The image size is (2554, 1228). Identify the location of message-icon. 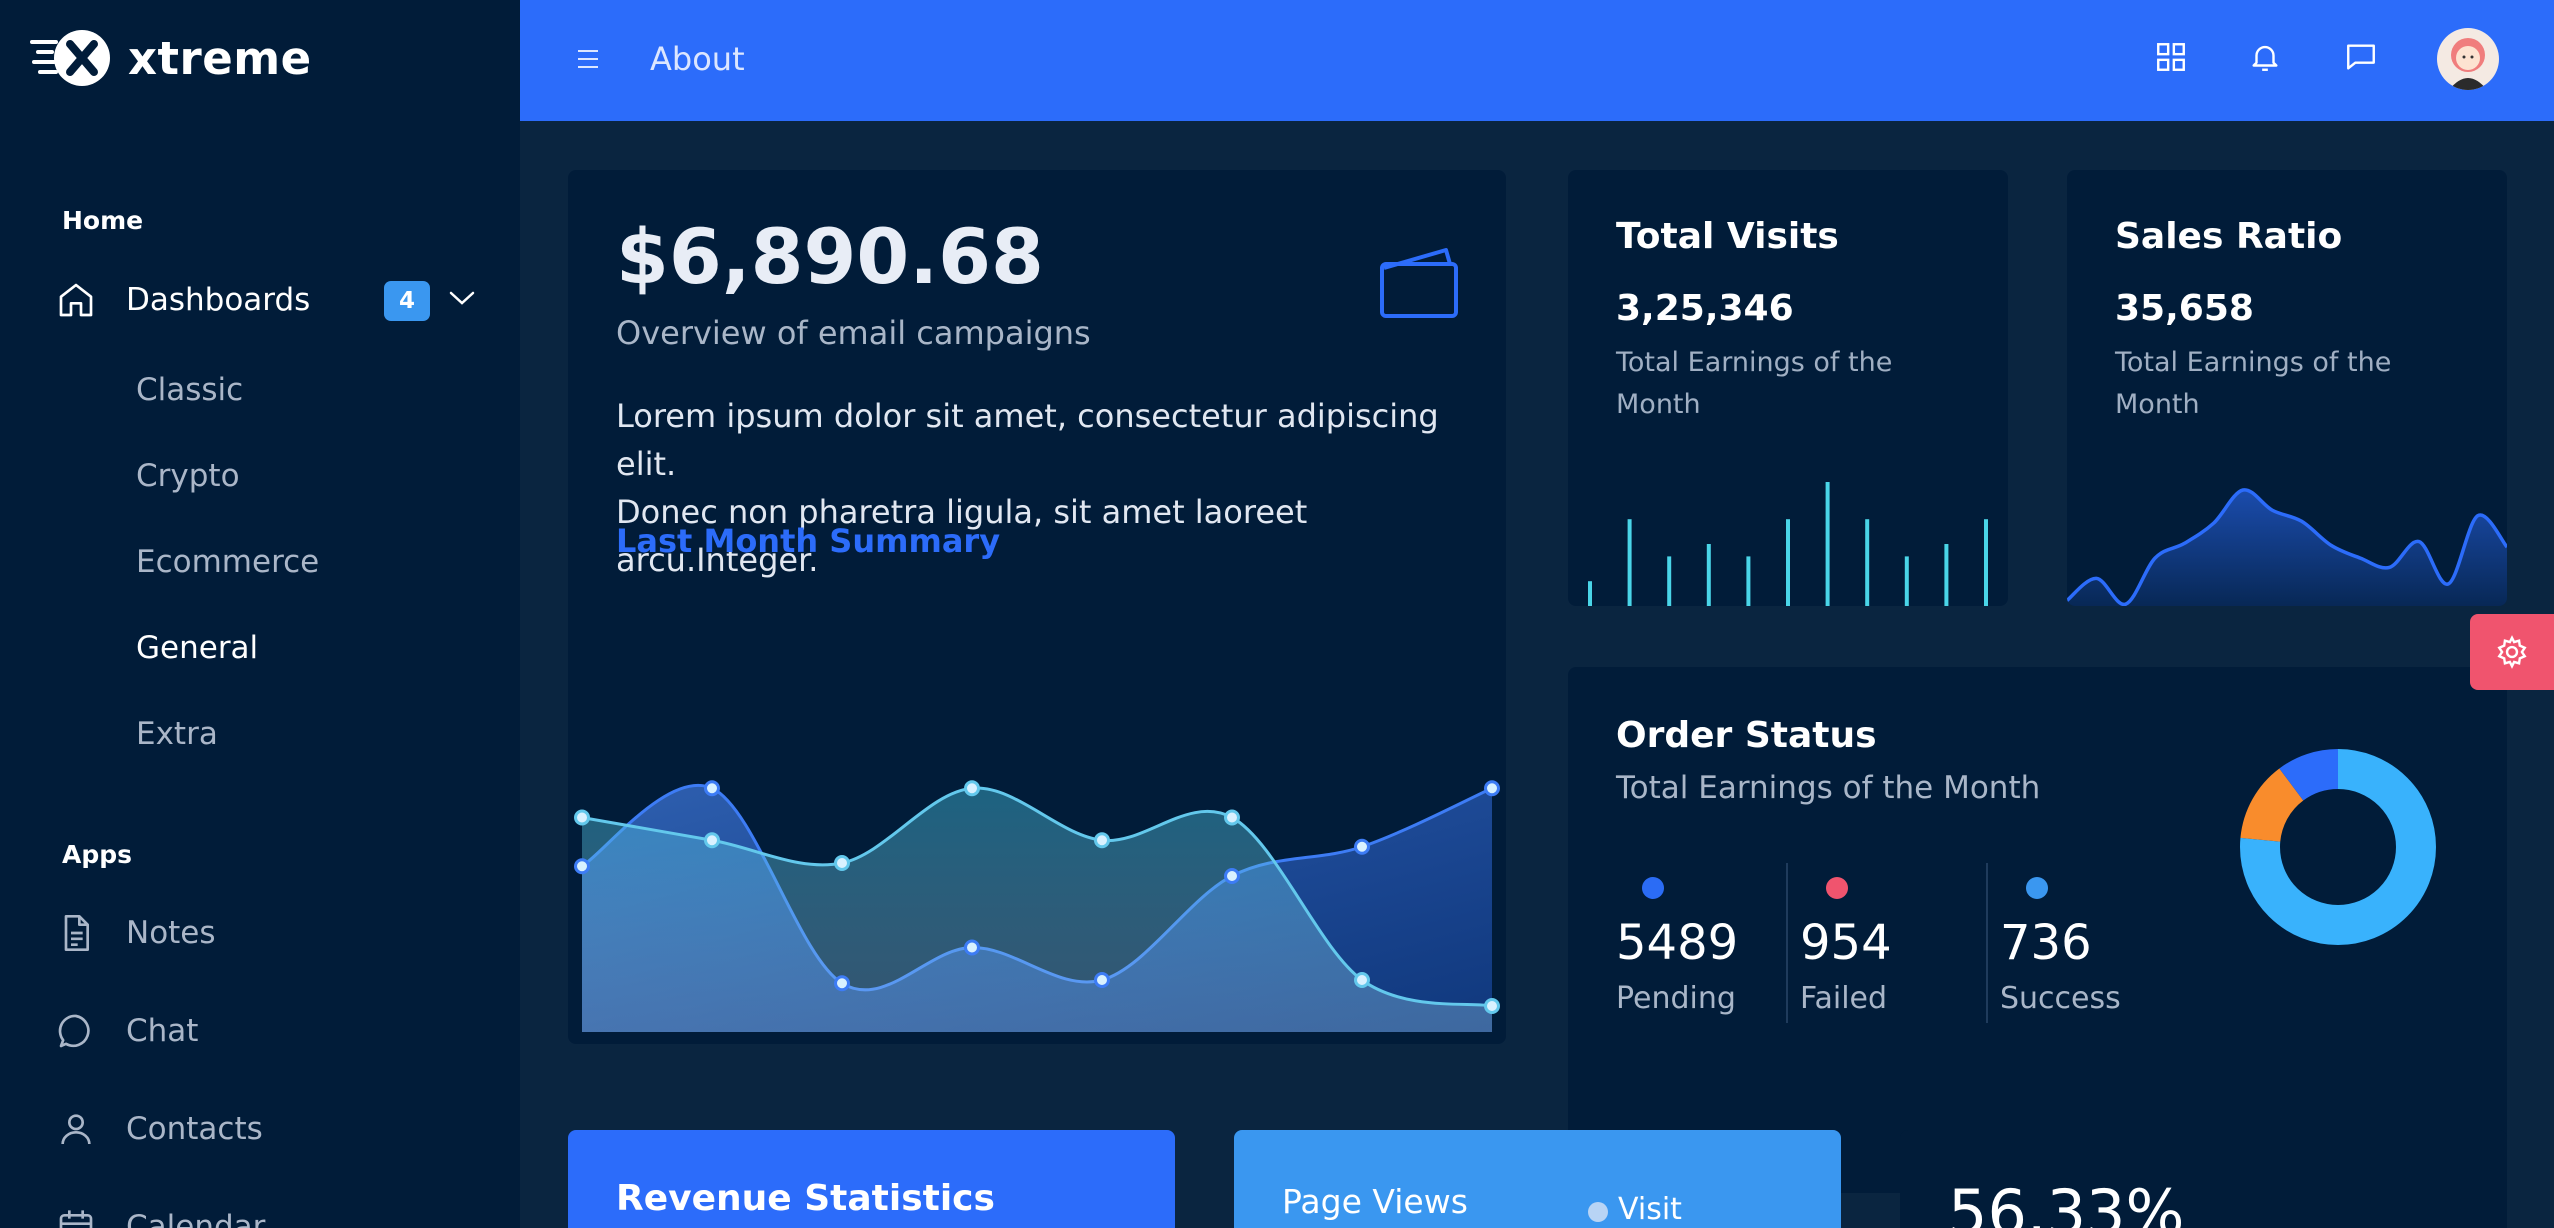
(2361, 57).